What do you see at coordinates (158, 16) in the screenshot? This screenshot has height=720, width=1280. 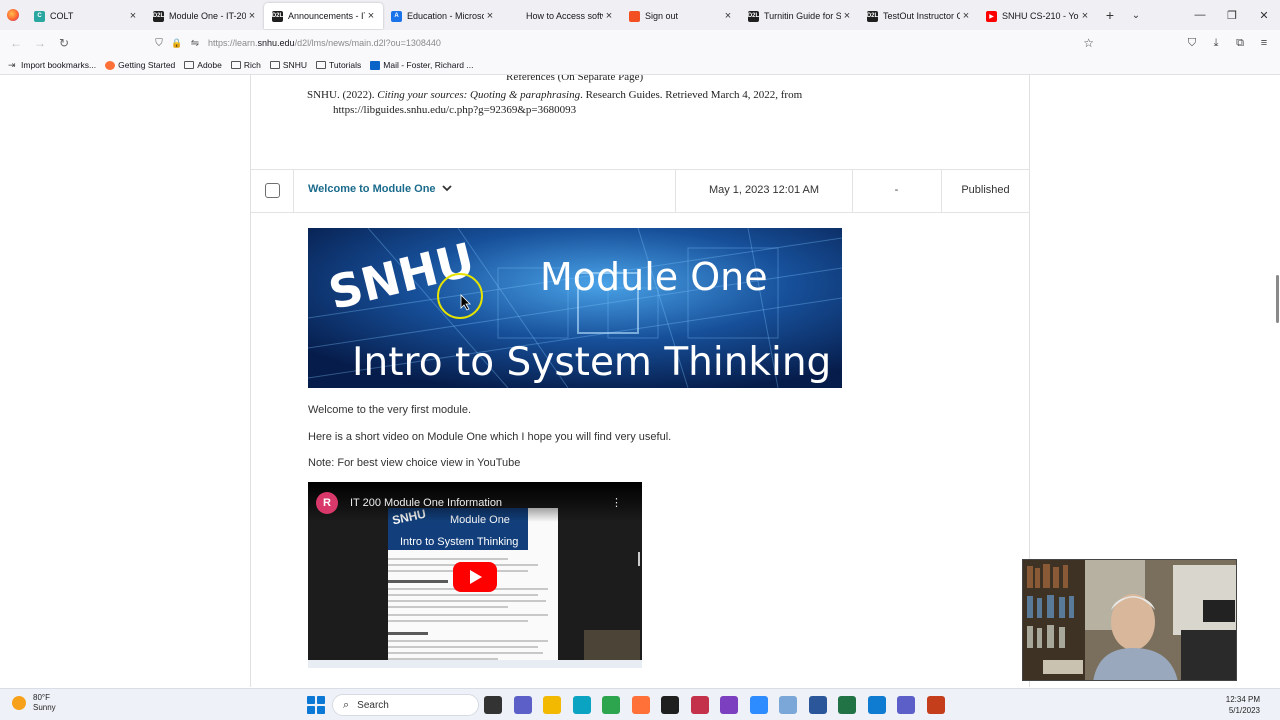 I see `d2l-icon: D2L` at bounding box center [158, 16].